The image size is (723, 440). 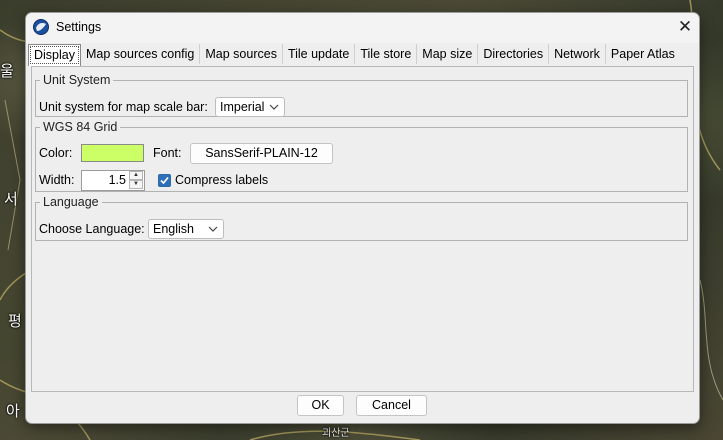 I want to click on language-legend: Language, so click(x=71, y=202).